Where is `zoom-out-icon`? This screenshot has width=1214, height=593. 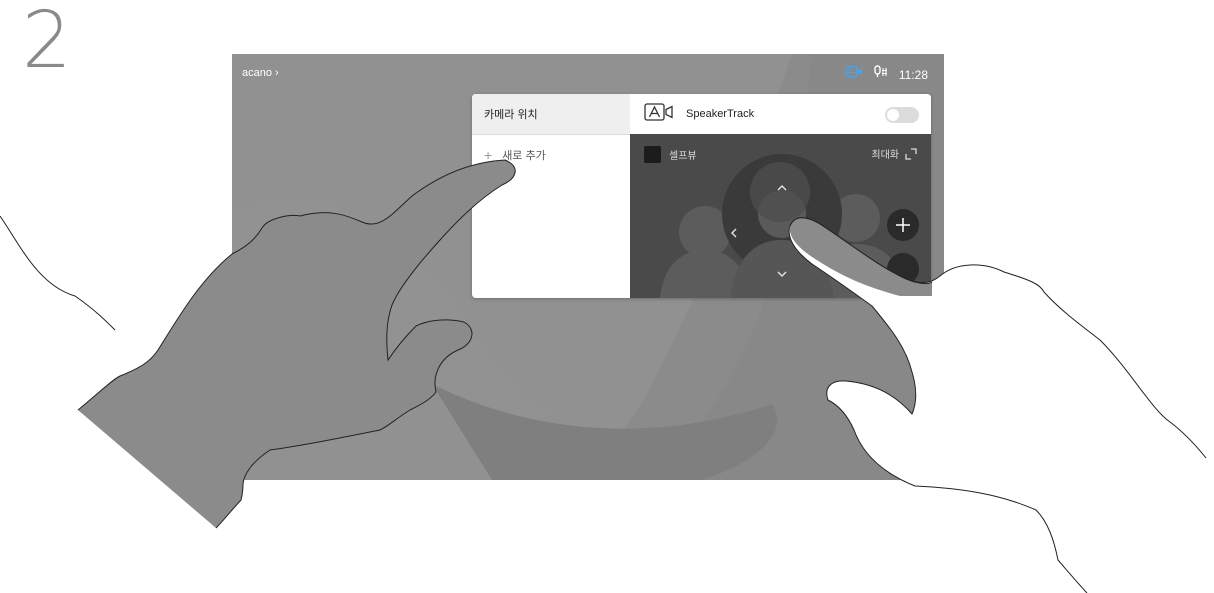
zoom-out-icon is located at coordinates (903, 269).